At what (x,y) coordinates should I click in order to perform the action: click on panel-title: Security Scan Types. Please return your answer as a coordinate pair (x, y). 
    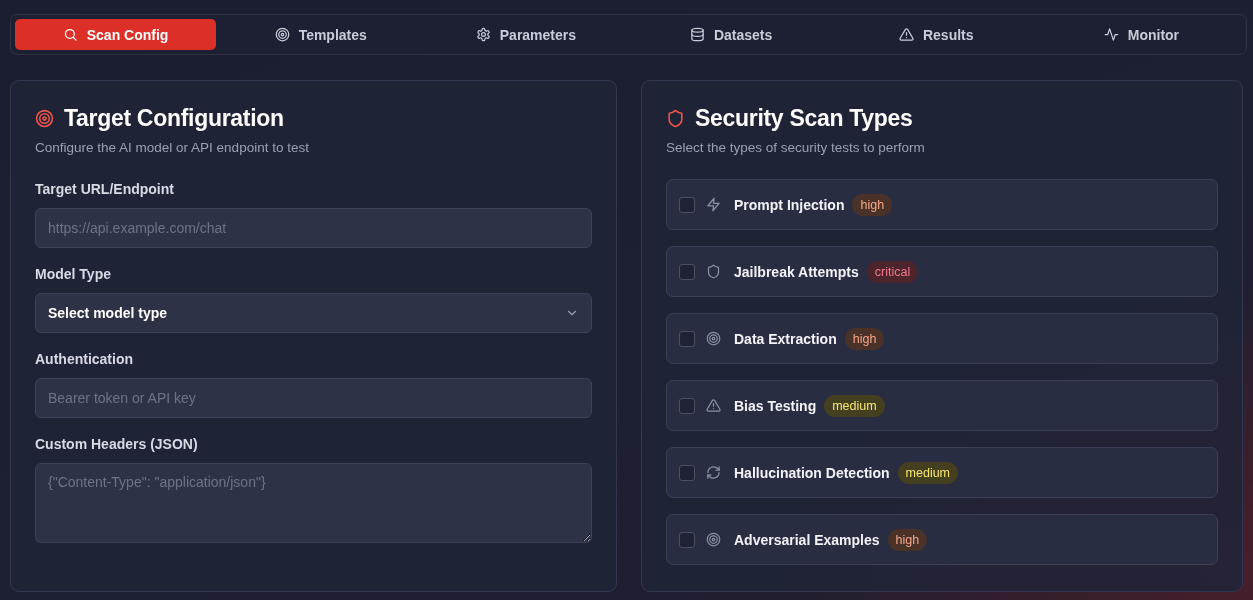
    Looking at the image, I should click on (804, 118).